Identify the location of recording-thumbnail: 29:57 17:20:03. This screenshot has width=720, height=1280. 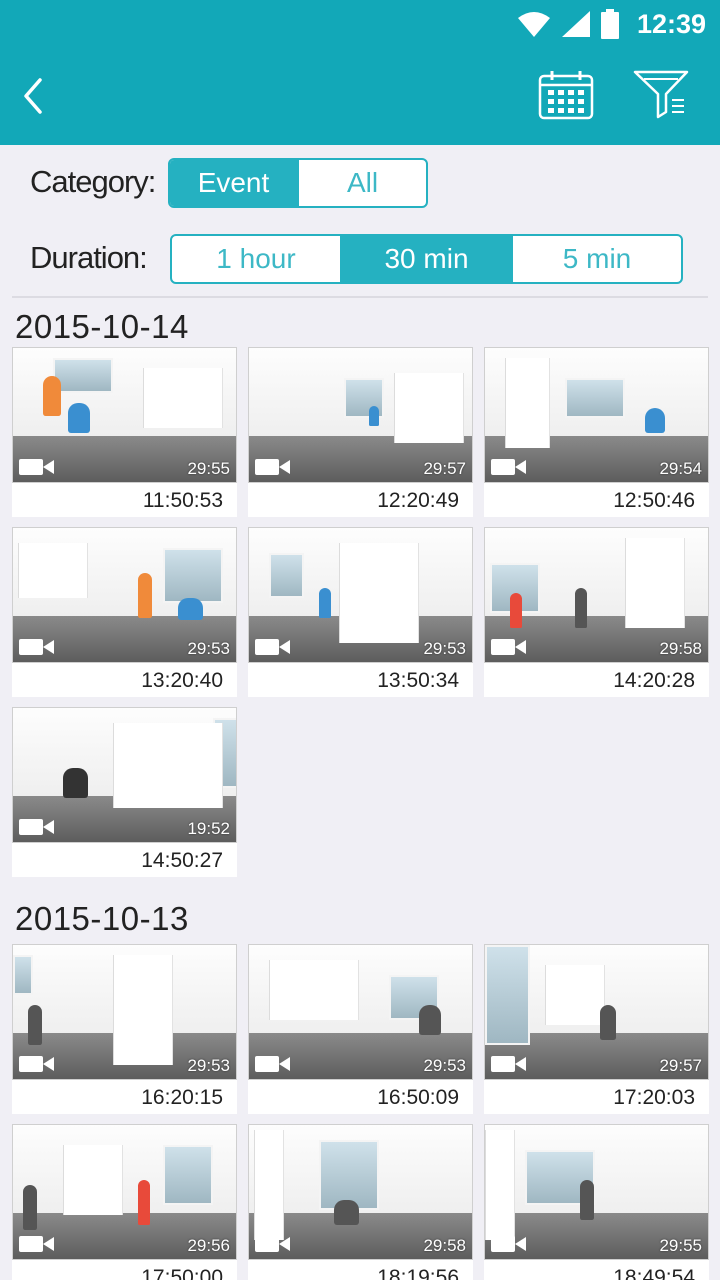
(596, 1029).